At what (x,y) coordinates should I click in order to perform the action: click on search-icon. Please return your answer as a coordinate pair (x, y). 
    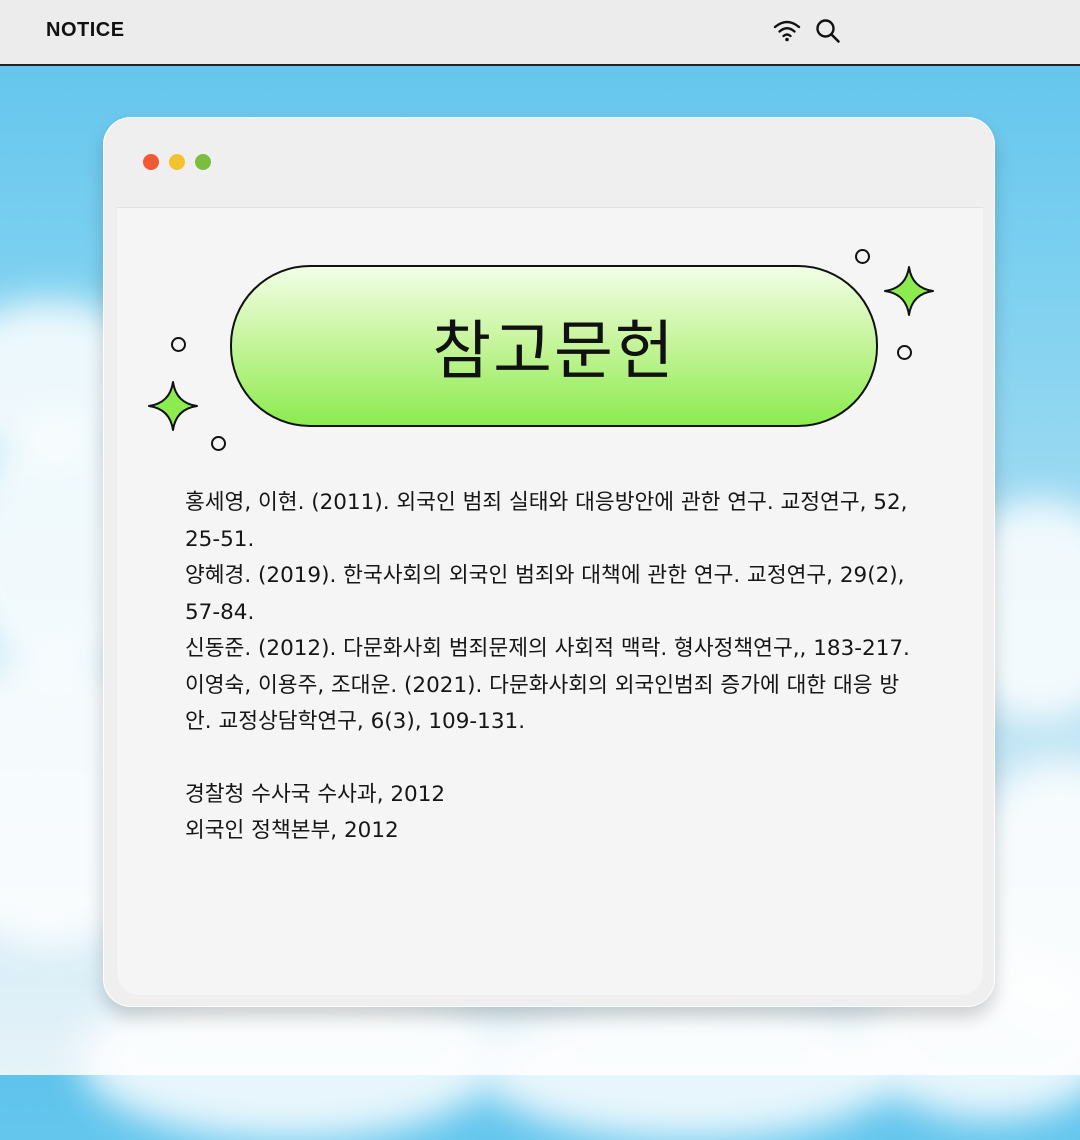
    Looking at the image, I should click on (828, 33).